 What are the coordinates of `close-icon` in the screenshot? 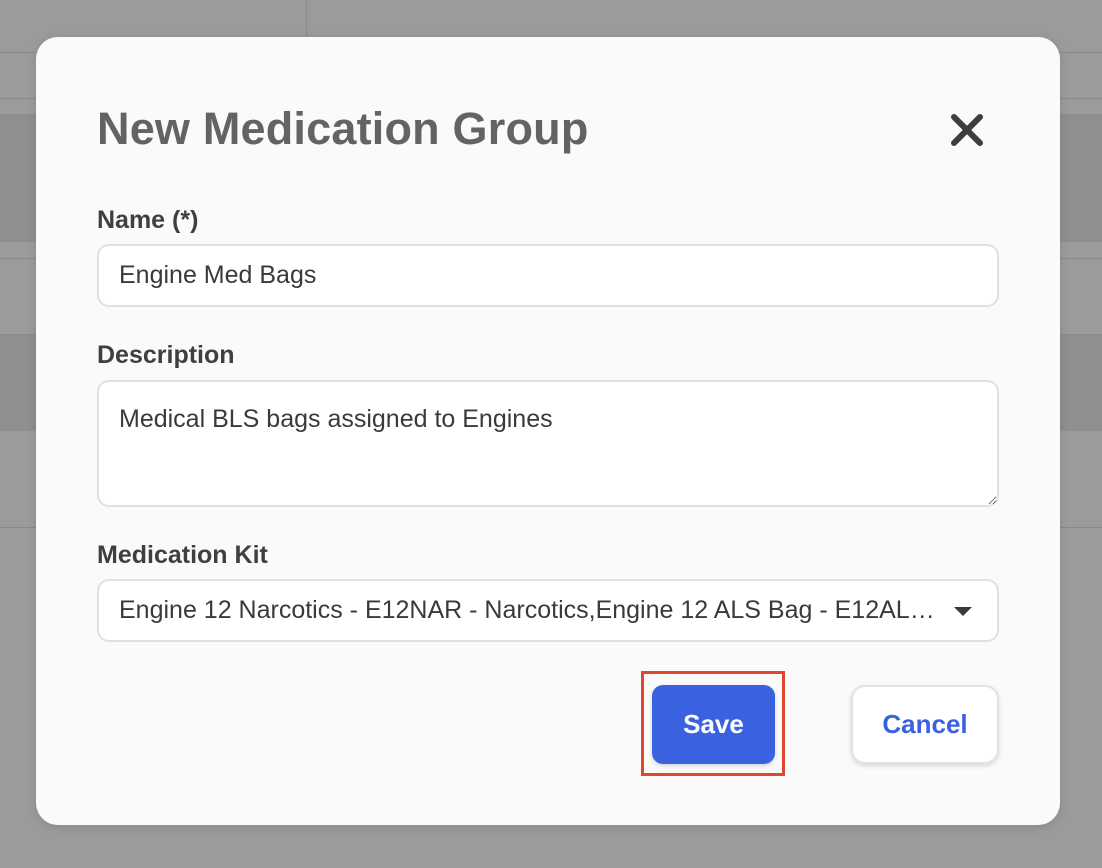 It's located at (967, 130).